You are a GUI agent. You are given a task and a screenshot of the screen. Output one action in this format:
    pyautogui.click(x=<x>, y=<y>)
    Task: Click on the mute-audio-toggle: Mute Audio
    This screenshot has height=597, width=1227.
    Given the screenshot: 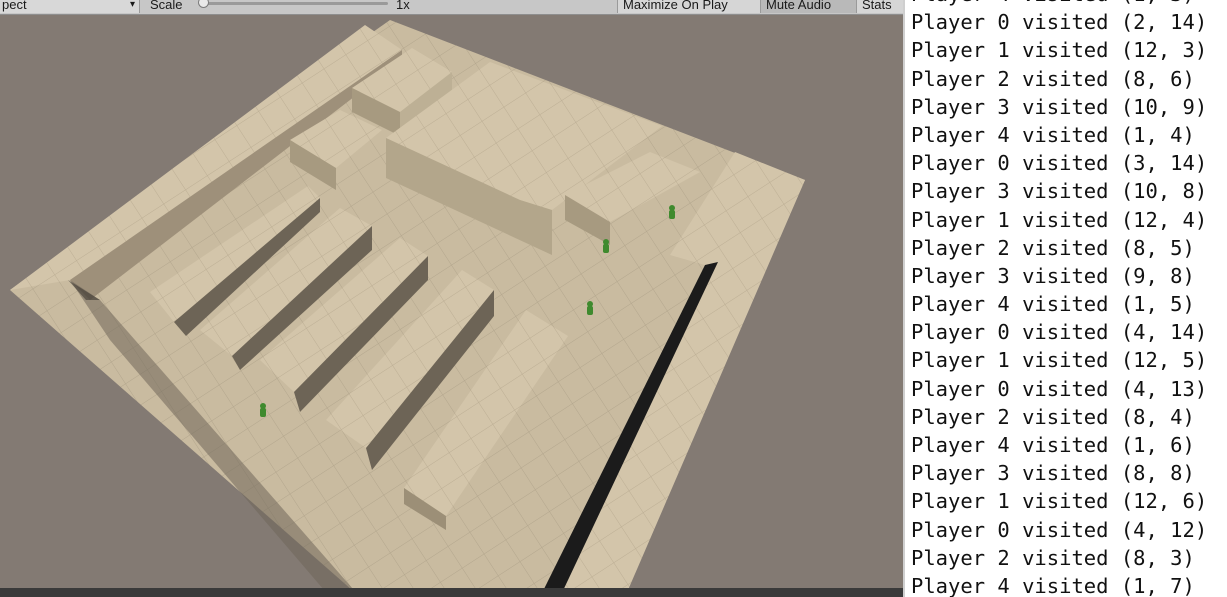 What is the action you would take?
    pyautogui.click(x=811, y=6)
    